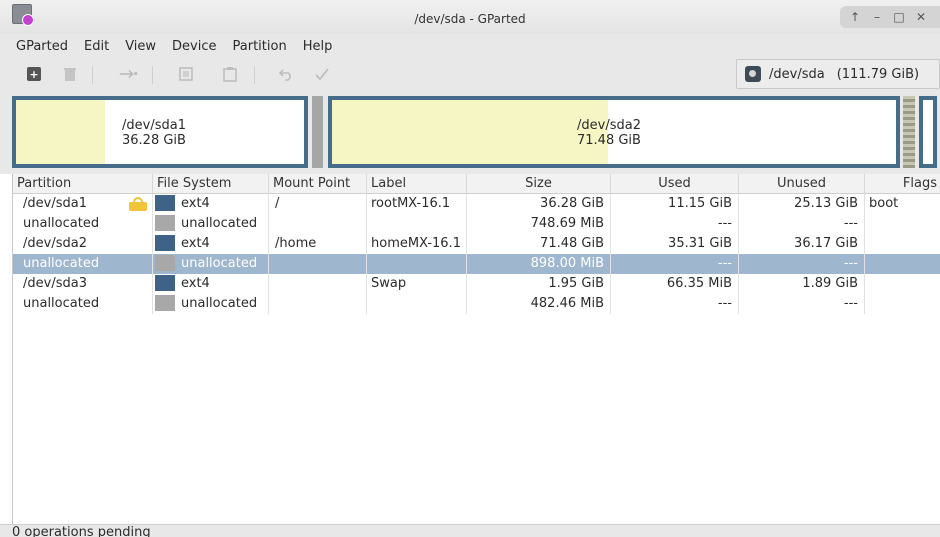 Image resolution: width=940 pixels, height=537 pixels. I want to click on partition-name: /dev/sda3, so click(55, 283).